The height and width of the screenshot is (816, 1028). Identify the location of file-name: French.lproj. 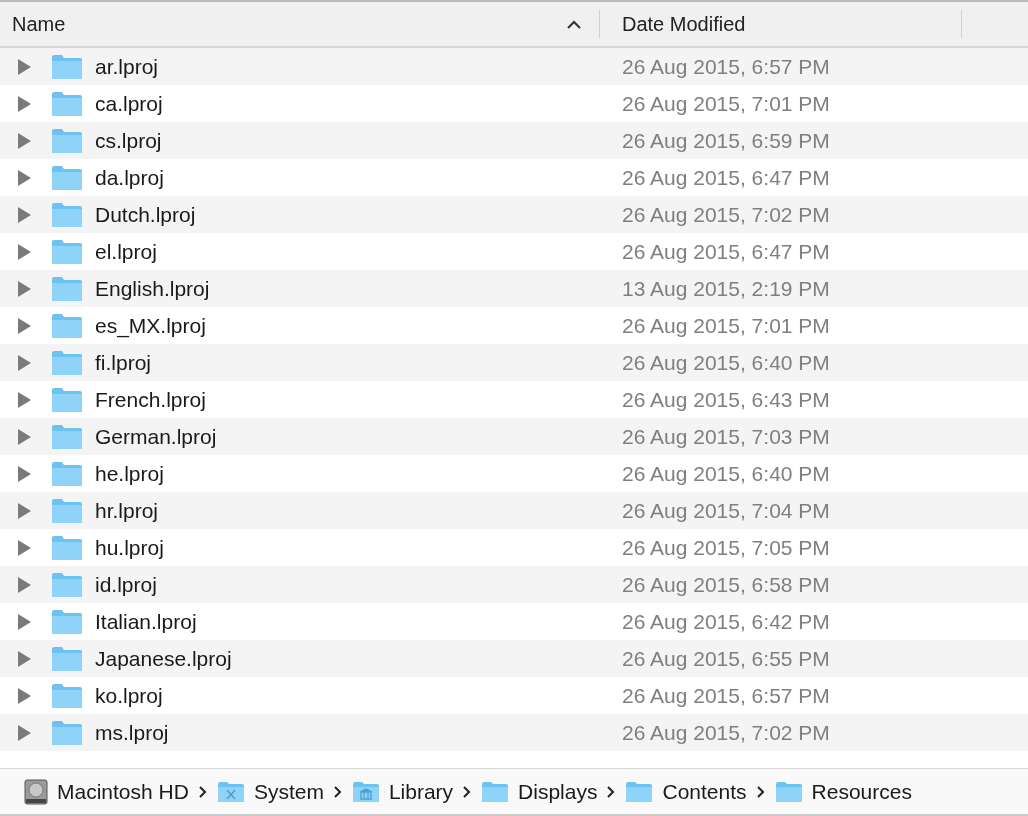
(150, 399).